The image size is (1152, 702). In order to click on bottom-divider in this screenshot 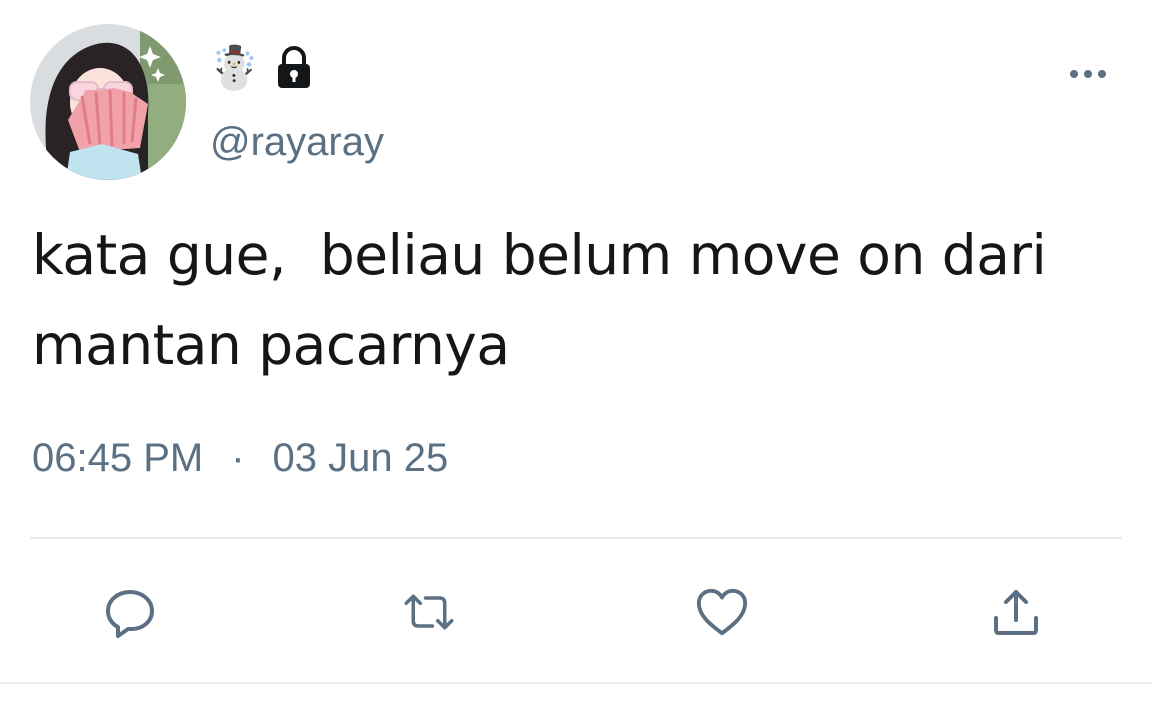, I will do `click(576, 683)`.